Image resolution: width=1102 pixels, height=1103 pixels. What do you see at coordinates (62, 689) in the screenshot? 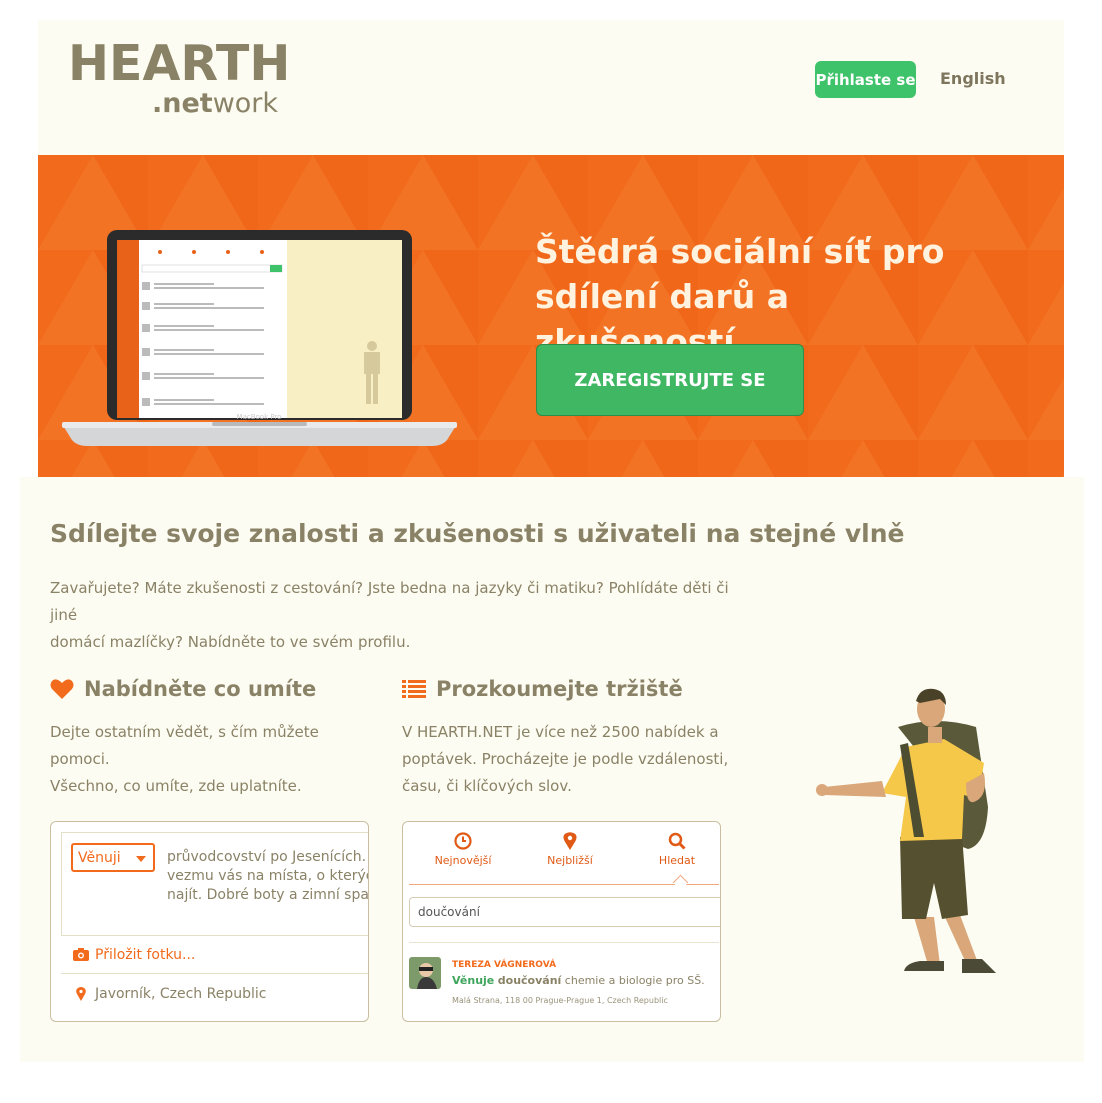
I see `heart-icon` at bounding box center [62, 689].